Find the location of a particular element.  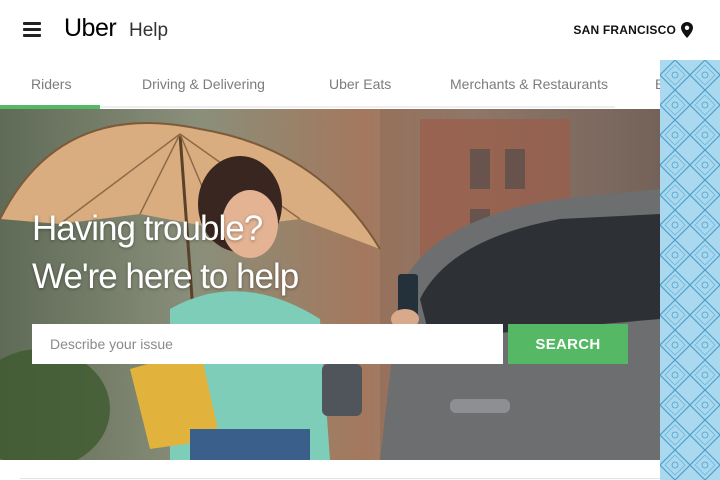

hero-title: Having trouble? is located at coordinates (147, 228).